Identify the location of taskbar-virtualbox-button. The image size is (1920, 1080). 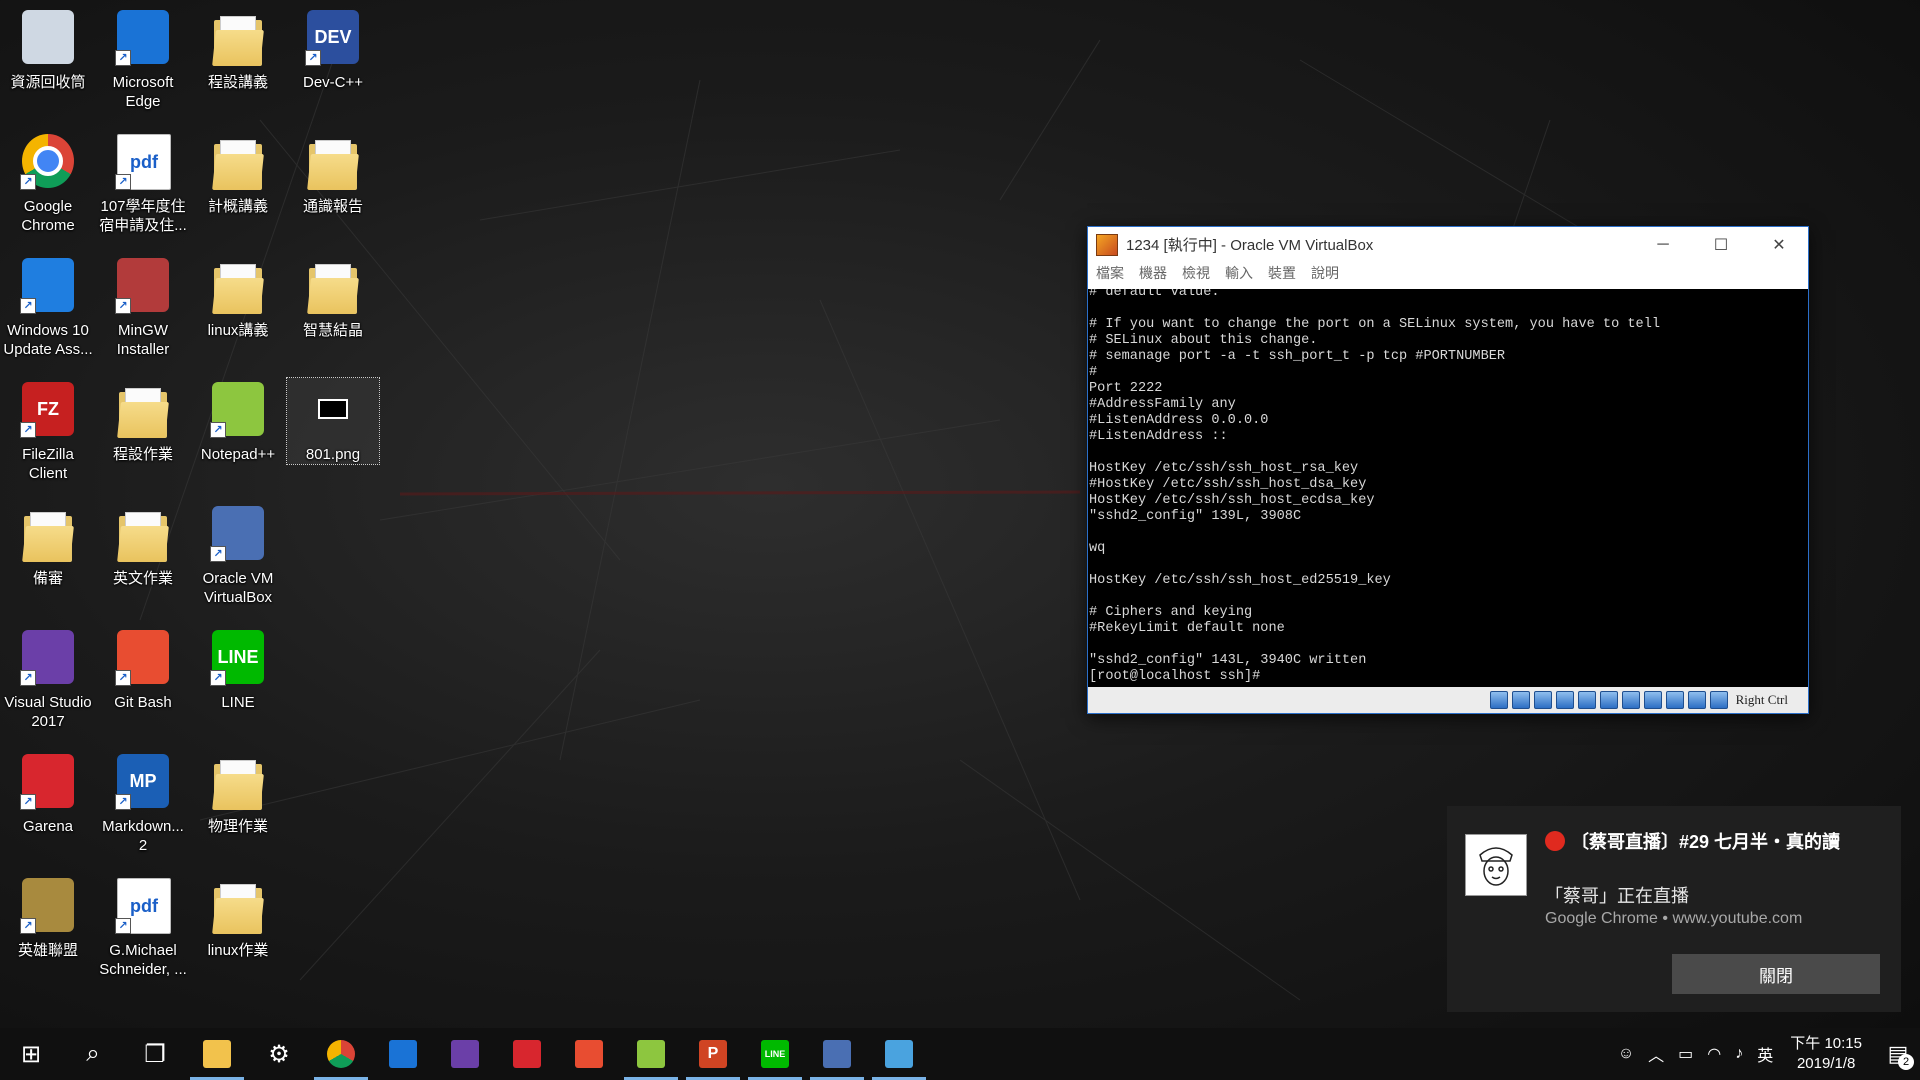
(837, 1054).